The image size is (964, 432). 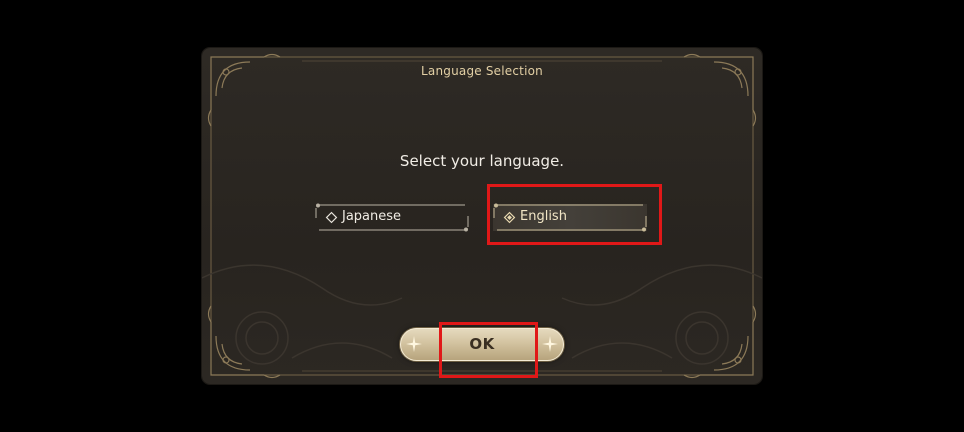 What do you see at coordinates (550, 344) in the screenshot?
I see `sparkle-icon` at bounding box center [550, 344].